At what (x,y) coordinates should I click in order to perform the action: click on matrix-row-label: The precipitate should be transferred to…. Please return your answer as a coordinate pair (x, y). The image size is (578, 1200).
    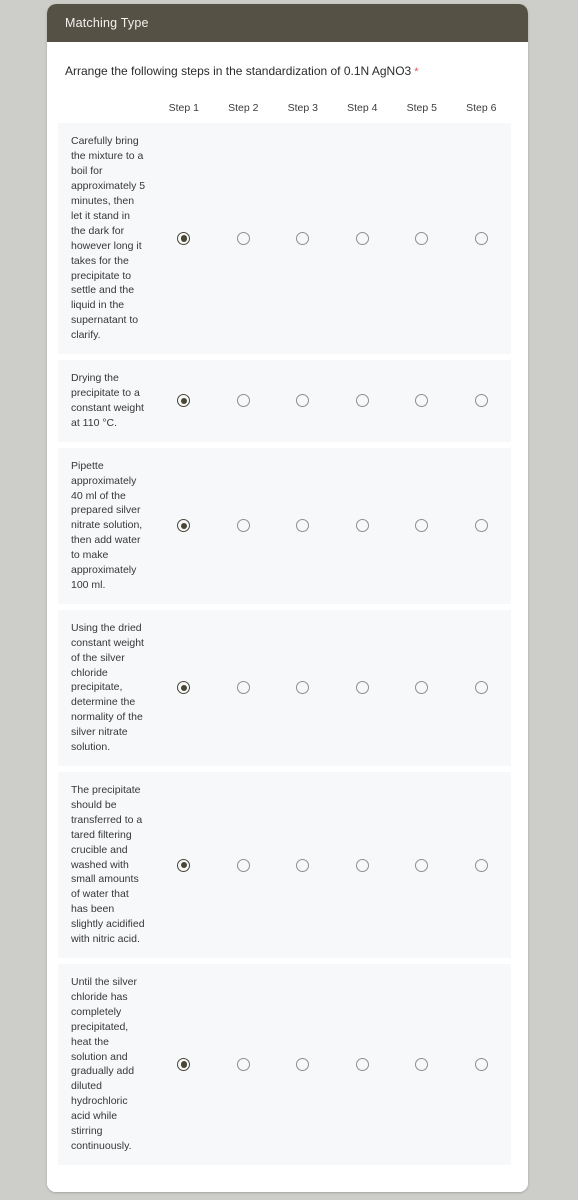
    Looking at the image, I should click on (108, 865).